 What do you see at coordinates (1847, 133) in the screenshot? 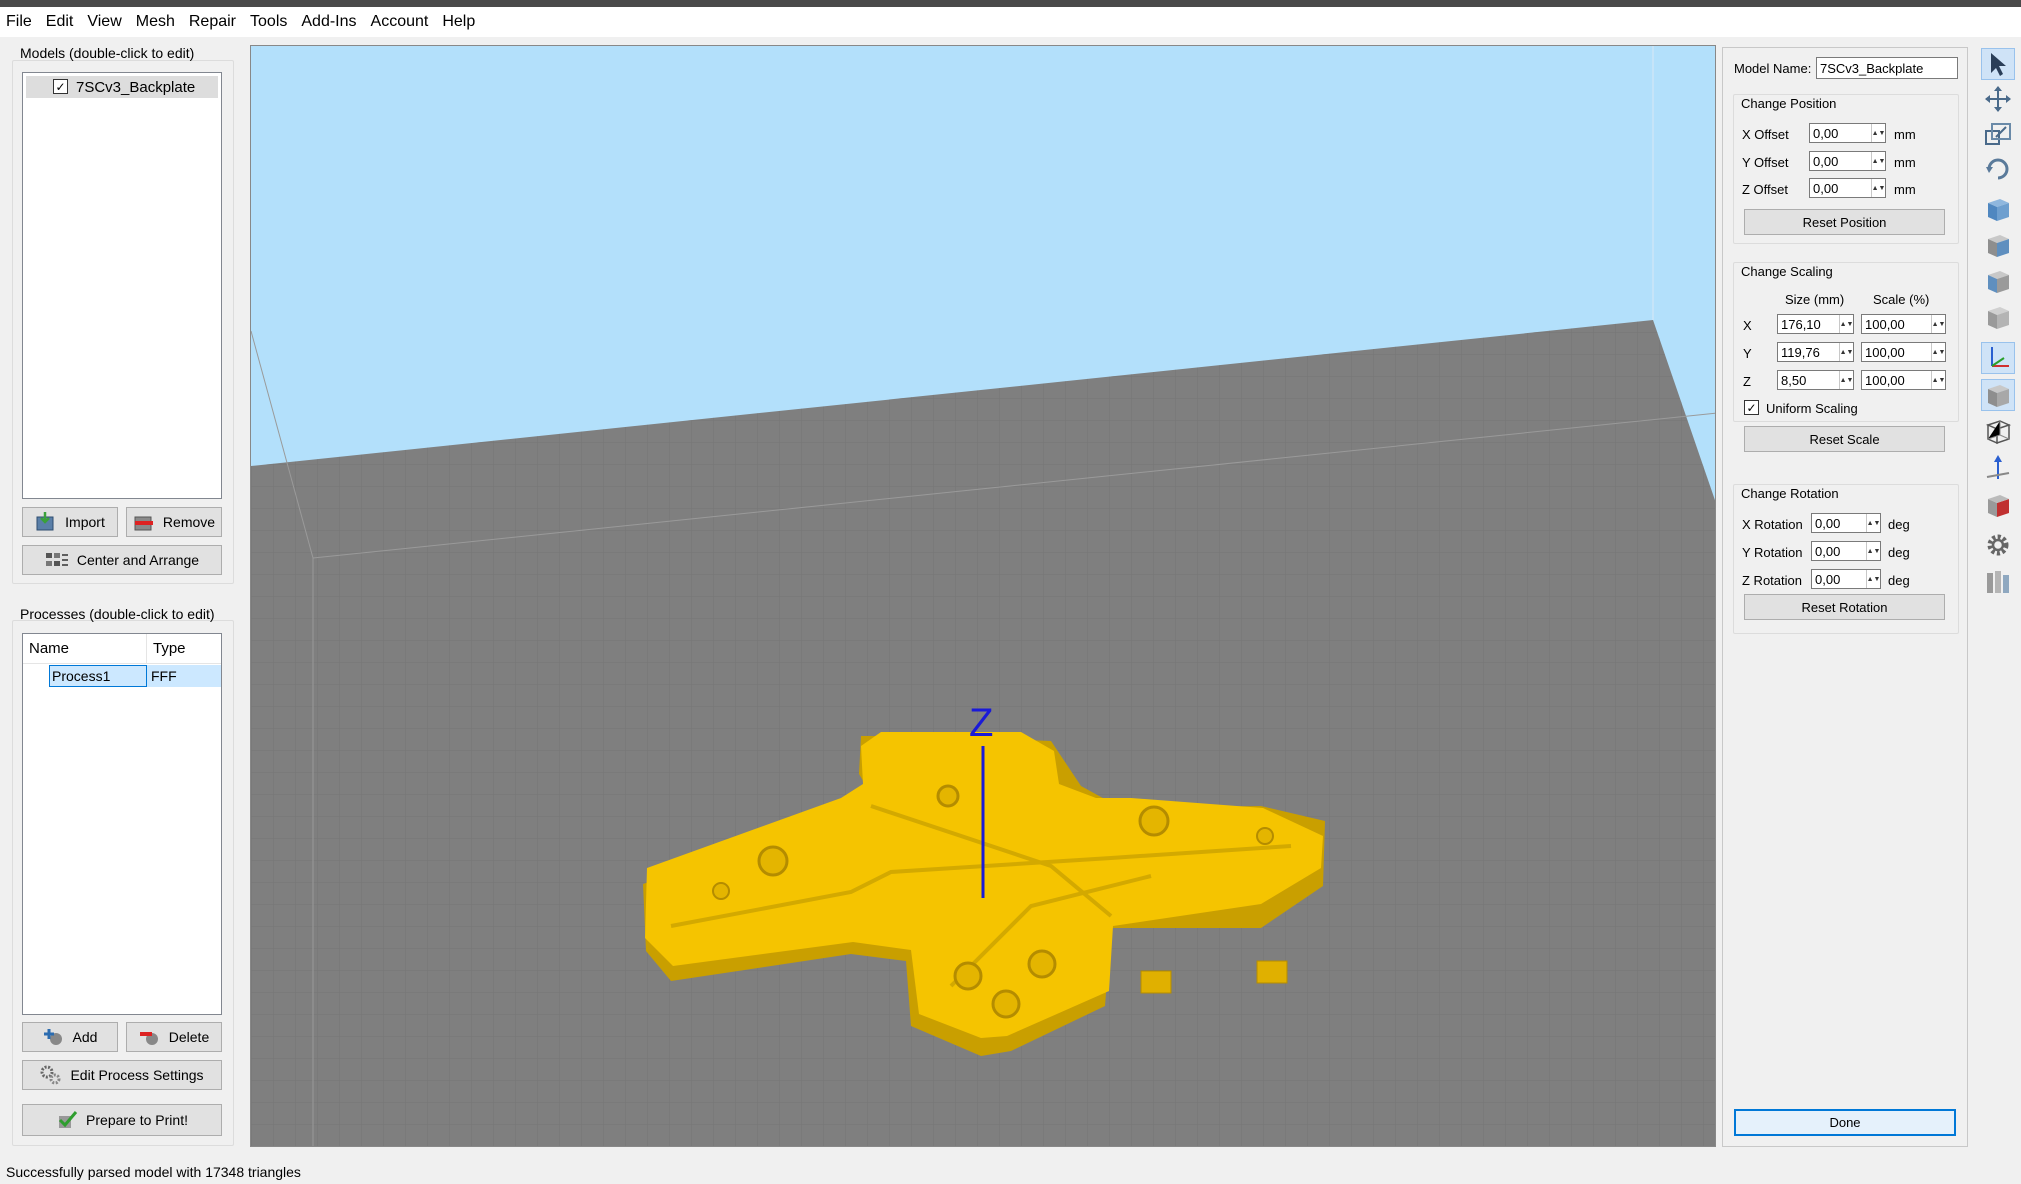
I see `x-offset-input: 0,00 ▲▼` at bounding box center [1847, 133].